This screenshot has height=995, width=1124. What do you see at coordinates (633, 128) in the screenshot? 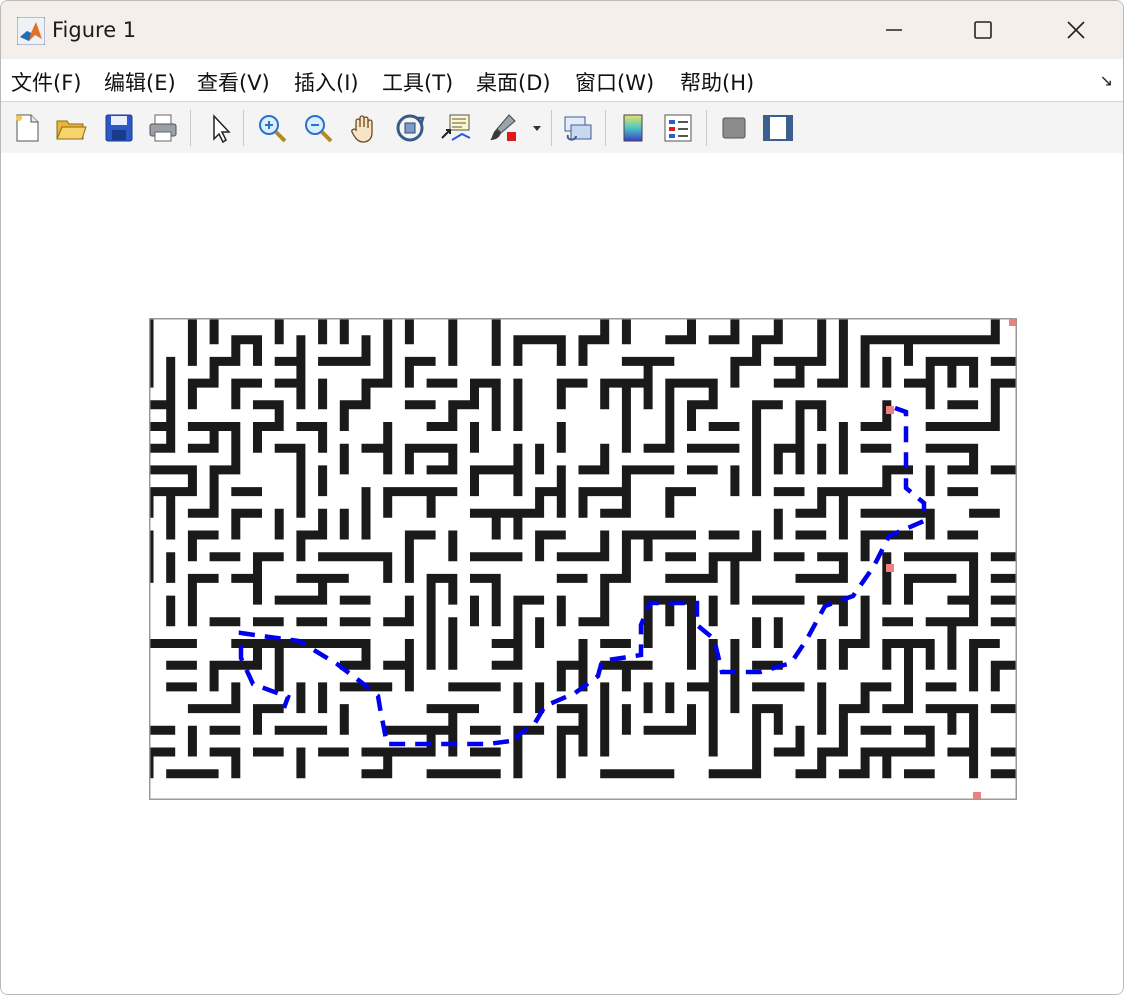
I see `colorbar-icon` at bounding box center [633, 128].